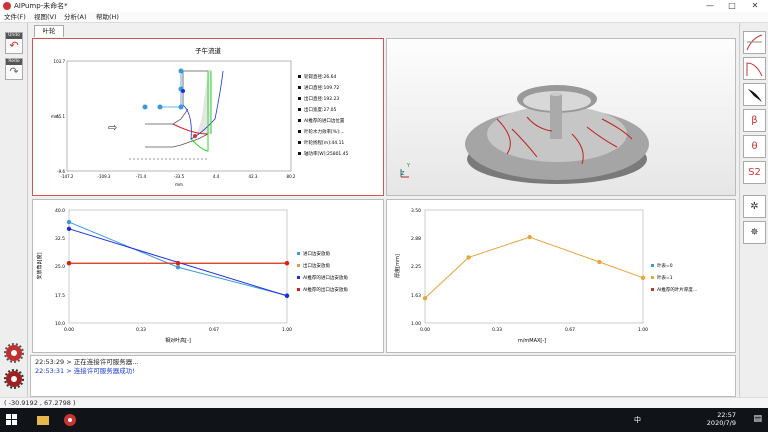 The image size is (768, 432). What do you see at coordinates (570, 330) in the screenshot?
I see `x-tick: 0.67` at bounding box center [570, 330].